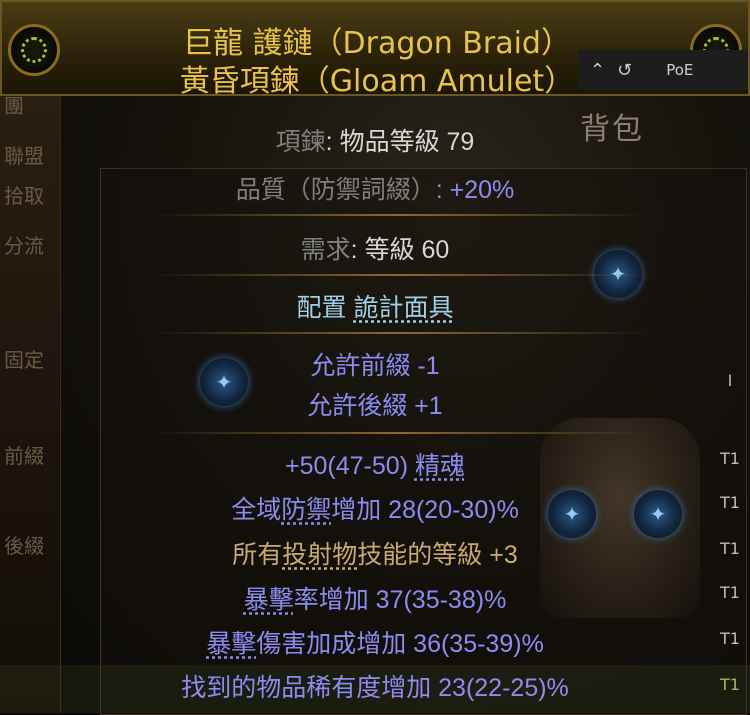 Image resolution: width=750 pixels, height=715 pixels. I want to click on topbar: ⌃ ↺ PoE, so click(663, 70).